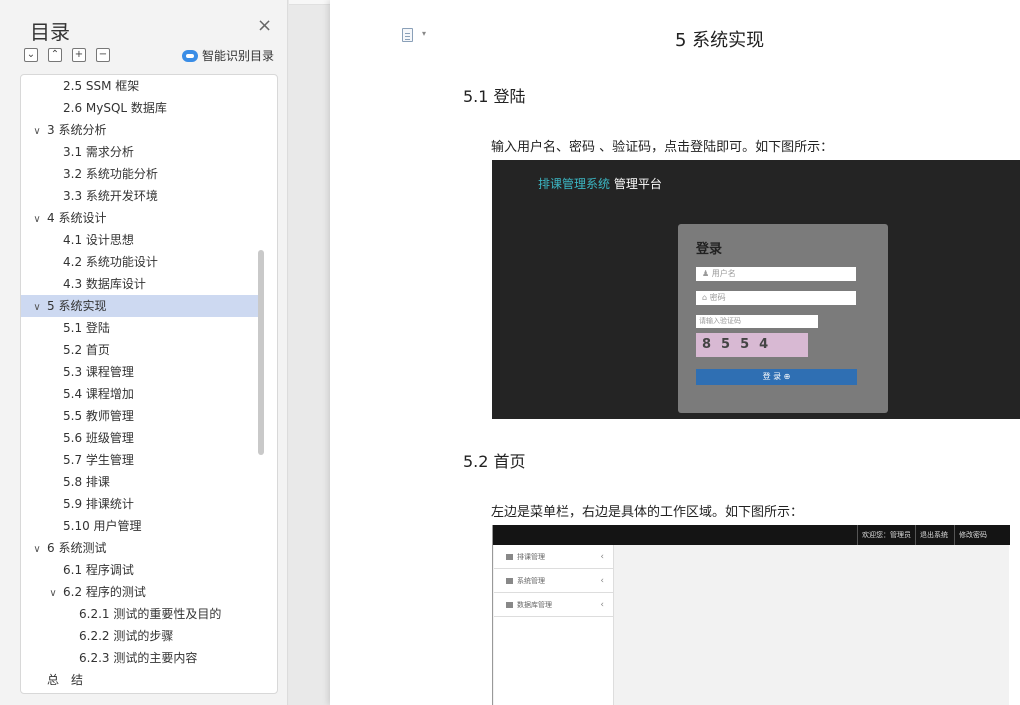  Describe the element at coordinates (98, 372) in the screenshot. I see `toc-item-label: 5.3 课程管理` at that location.